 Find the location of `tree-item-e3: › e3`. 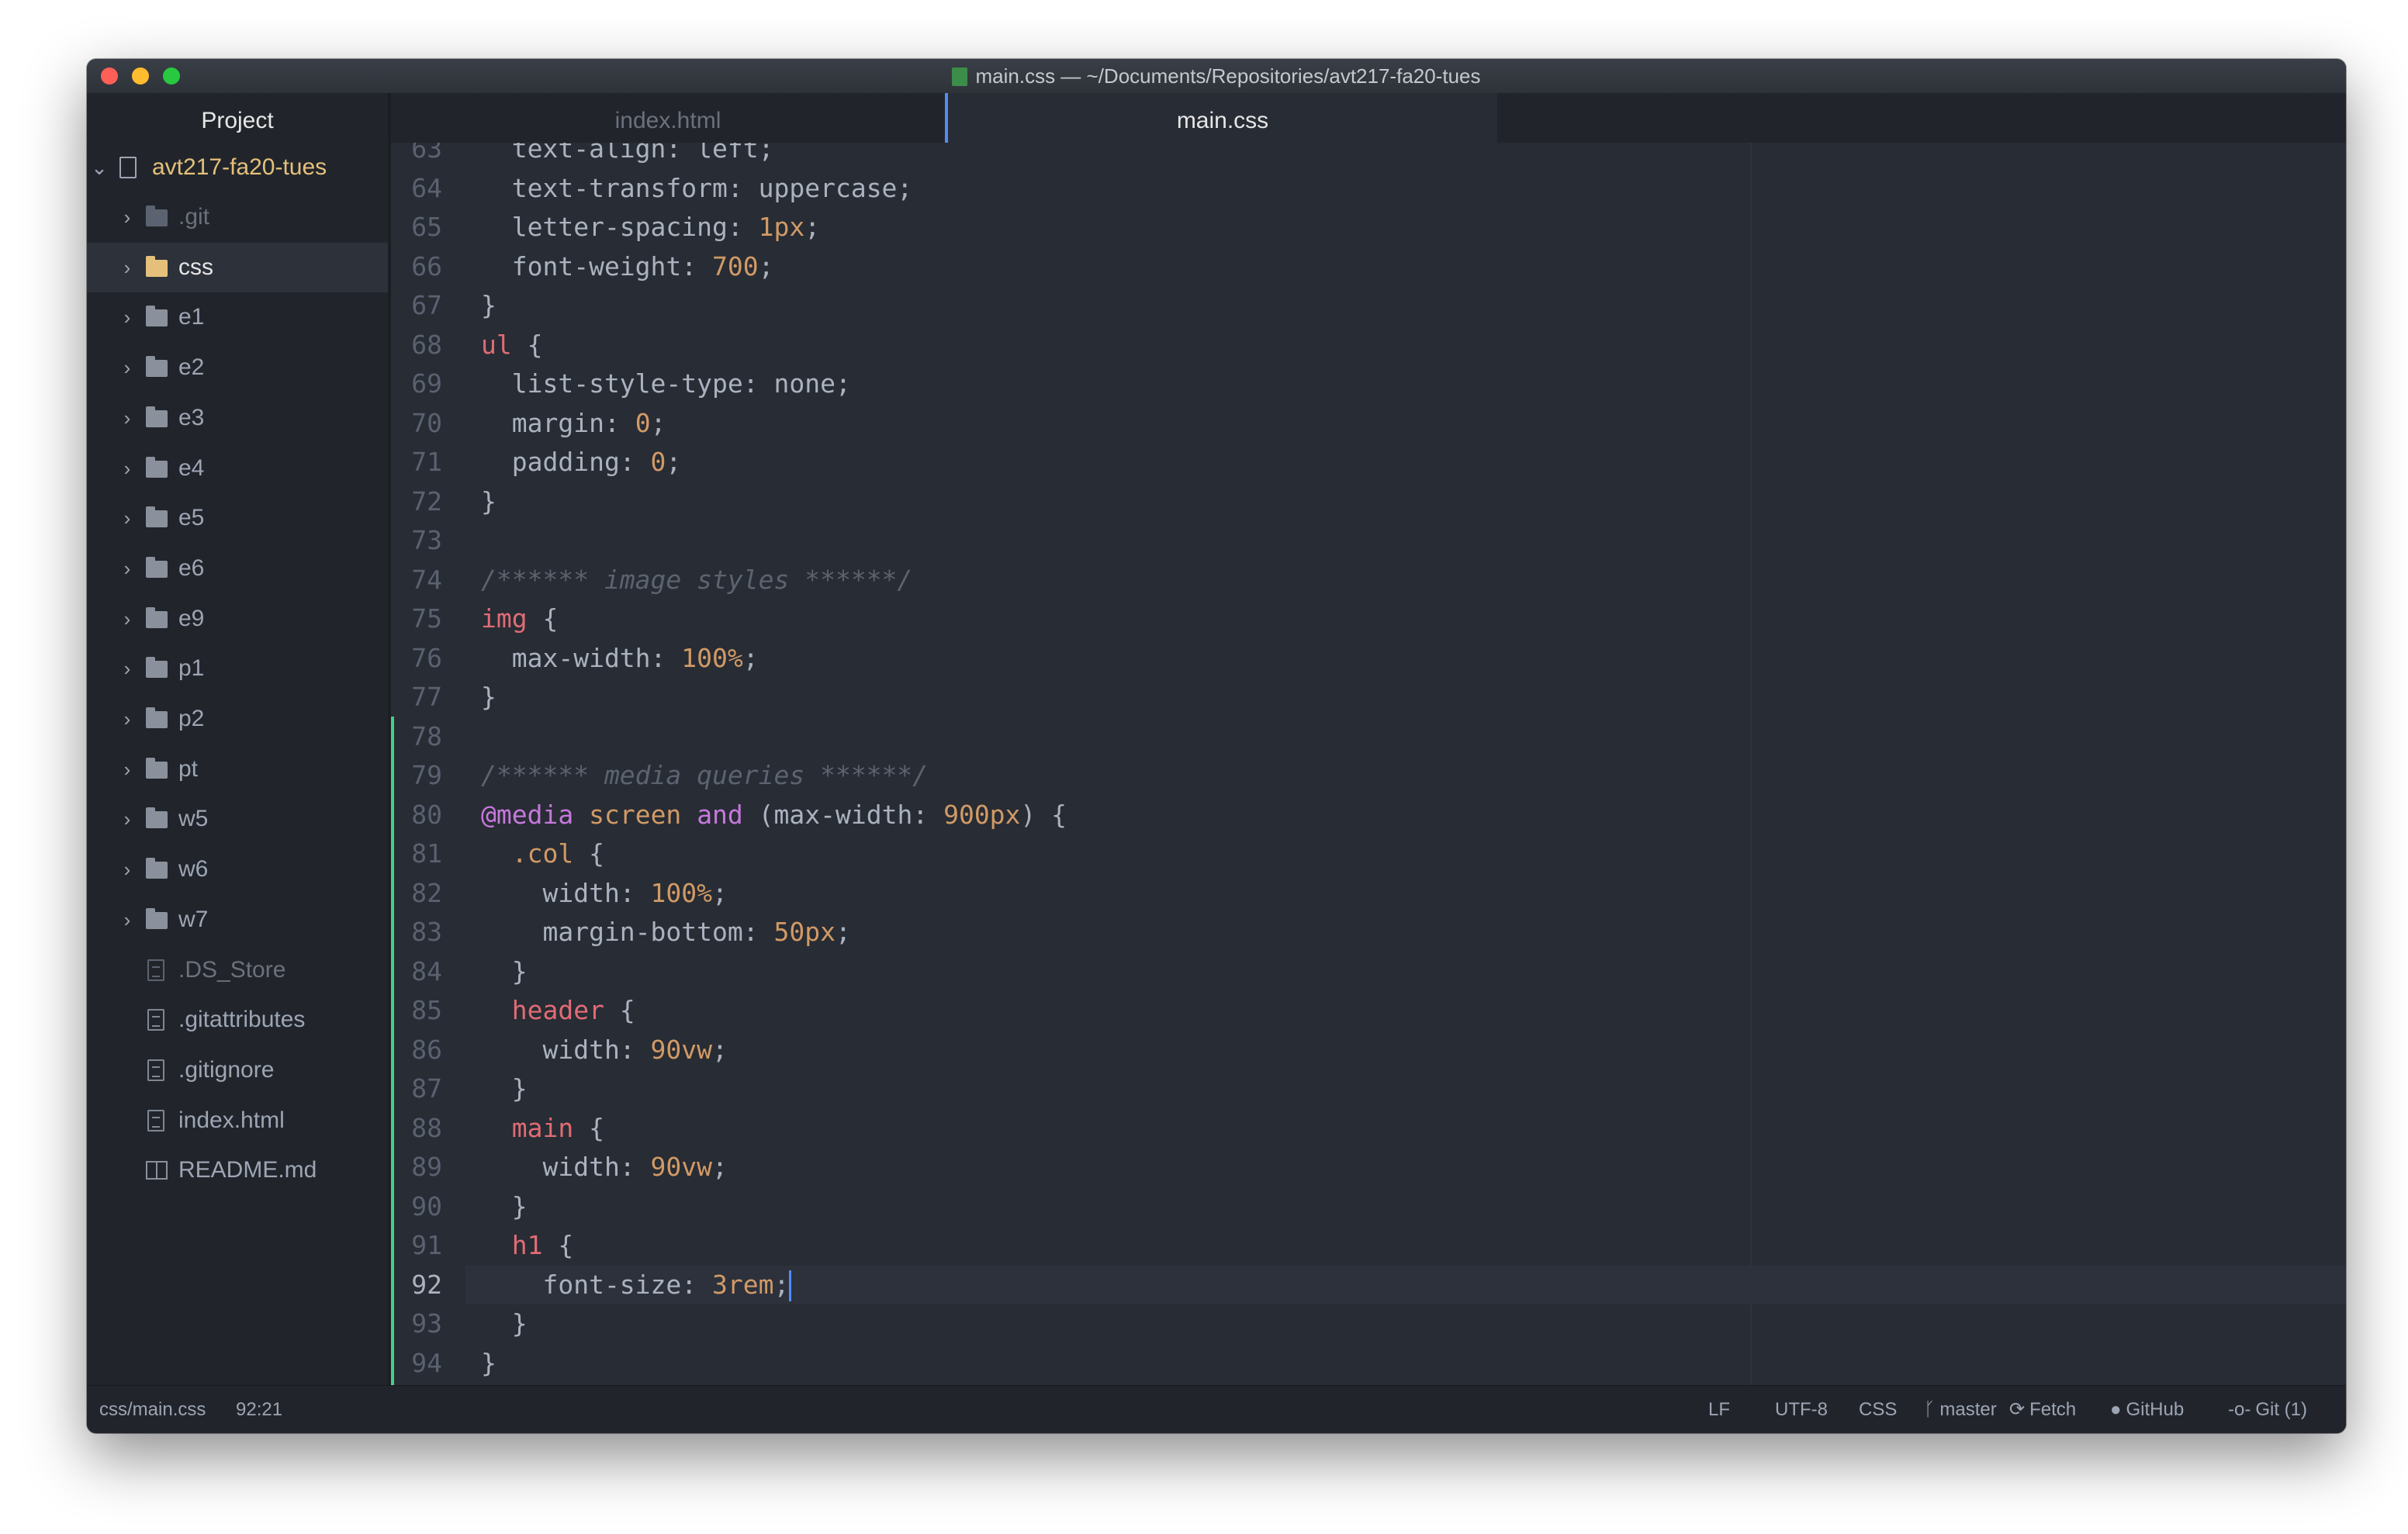

tree-item-e3: › e3 is located at coordinates (238, 418).